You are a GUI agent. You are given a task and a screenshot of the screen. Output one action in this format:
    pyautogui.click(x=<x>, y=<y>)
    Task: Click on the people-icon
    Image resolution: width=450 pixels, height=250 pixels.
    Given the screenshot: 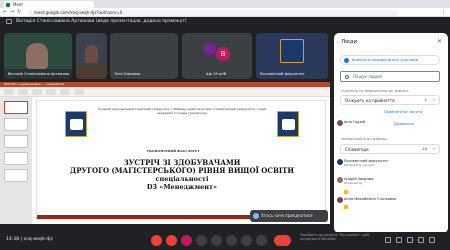 What is the action you would take?
    pyautogui.click(x=399, y=240)
    